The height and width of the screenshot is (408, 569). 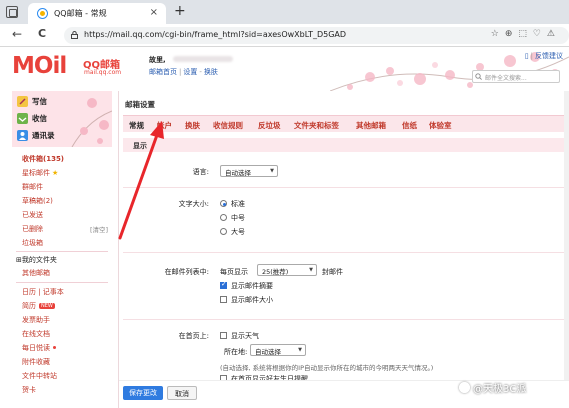 What do you see at coordinates (36, 320) in the screenshot?
I see `app-invoice: 发票助手` at bounding box center [36, 320].